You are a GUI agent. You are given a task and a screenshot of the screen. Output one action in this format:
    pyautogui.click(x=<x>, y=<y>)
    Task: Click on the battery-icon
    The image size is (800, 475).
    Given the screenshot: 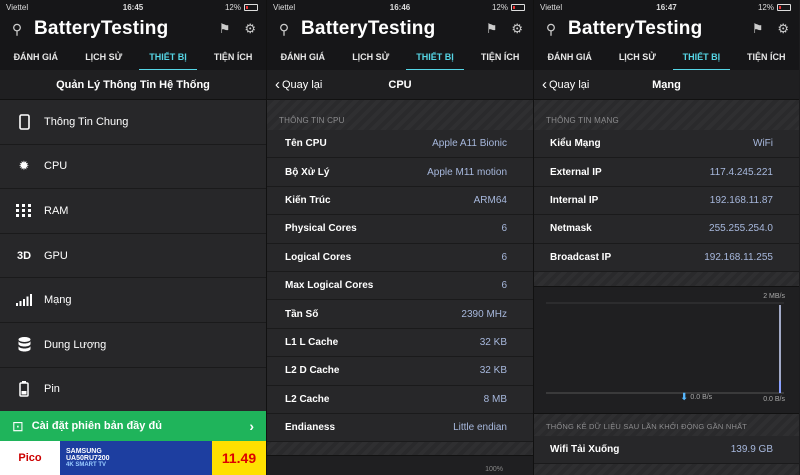 What is the action you would take?
    pyautogui.click(x=784, y=7)
    